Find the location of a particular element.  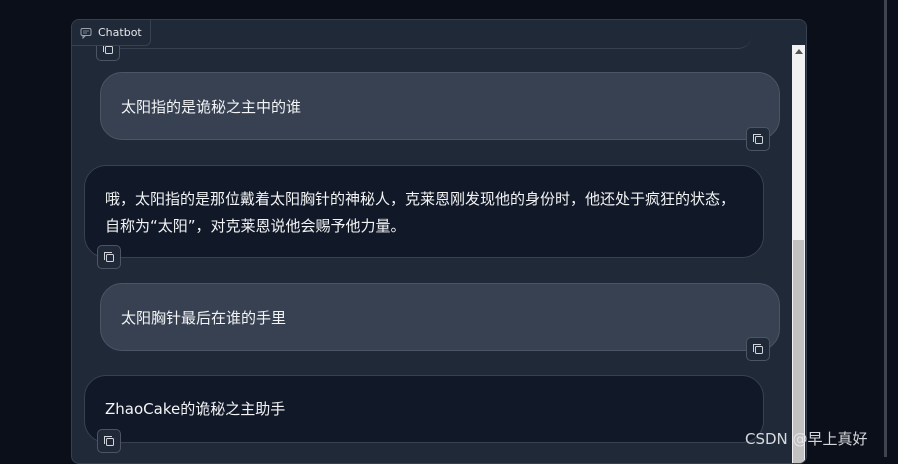

chatbot-label-text: Chatbot is located at coordinates (120, 32).